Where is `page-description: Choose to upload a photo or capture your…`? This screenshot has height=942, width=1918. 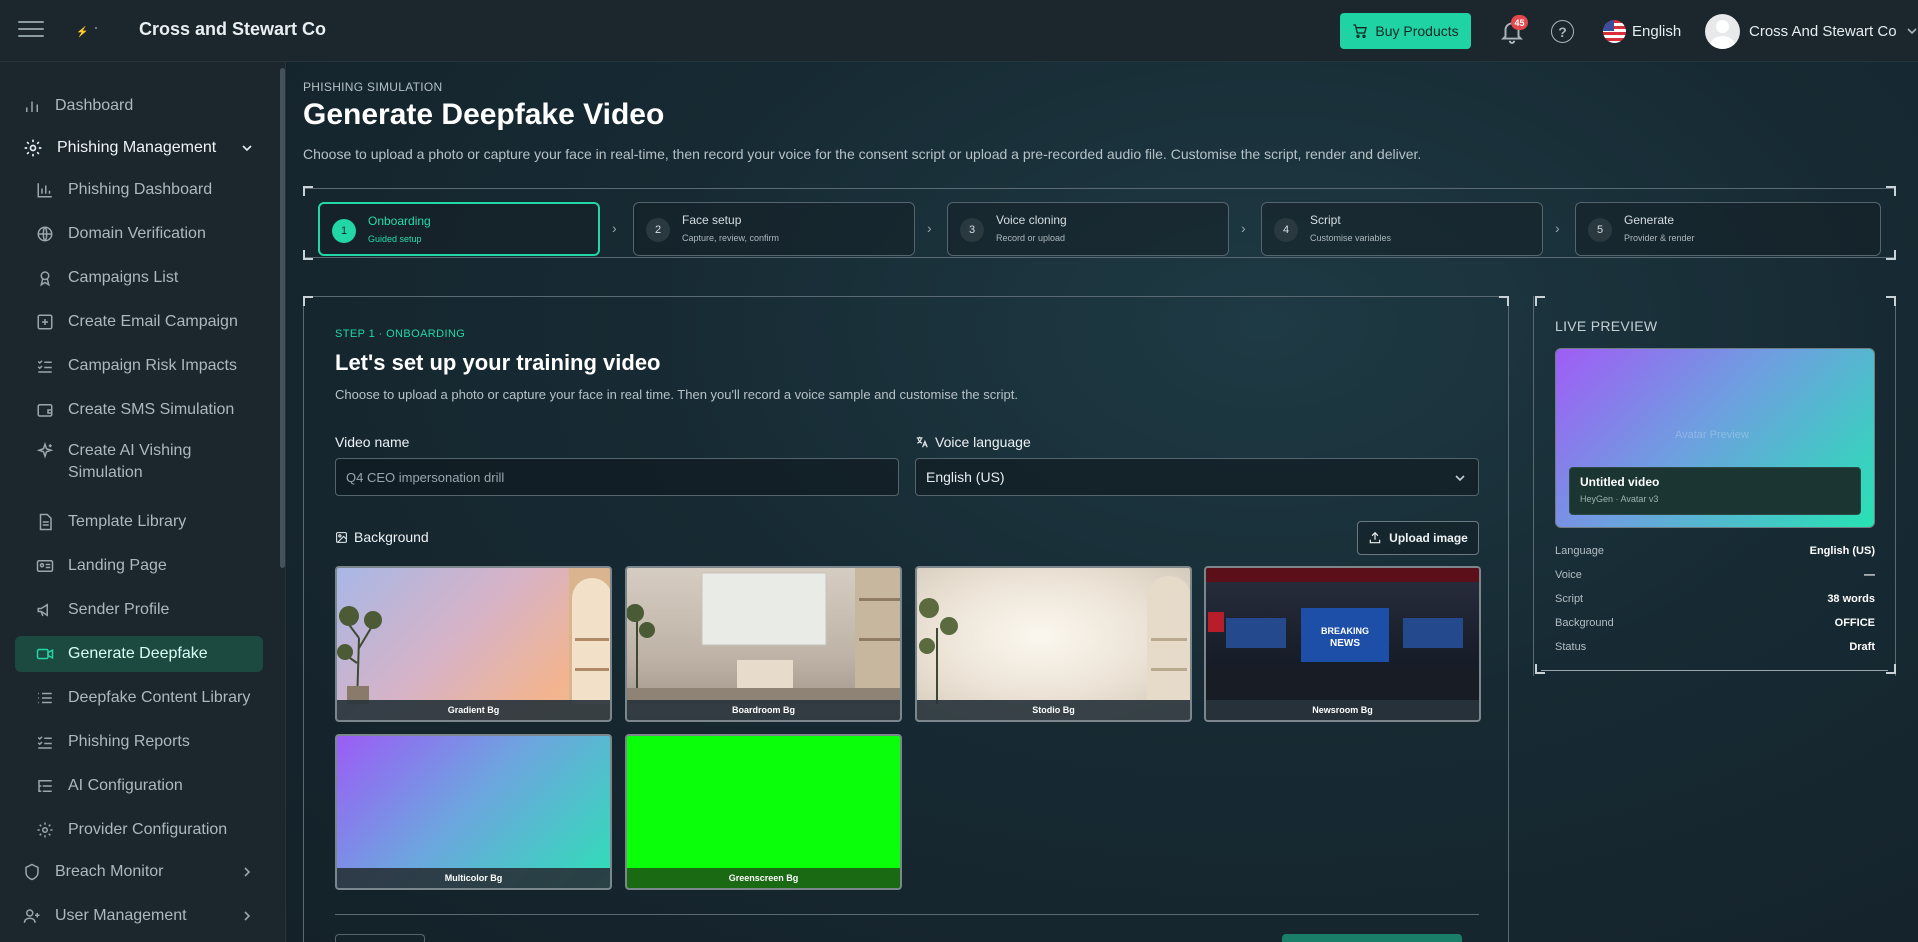 page-description: Choose to upload a photo or capture your… is located at coordinates (862, 154).